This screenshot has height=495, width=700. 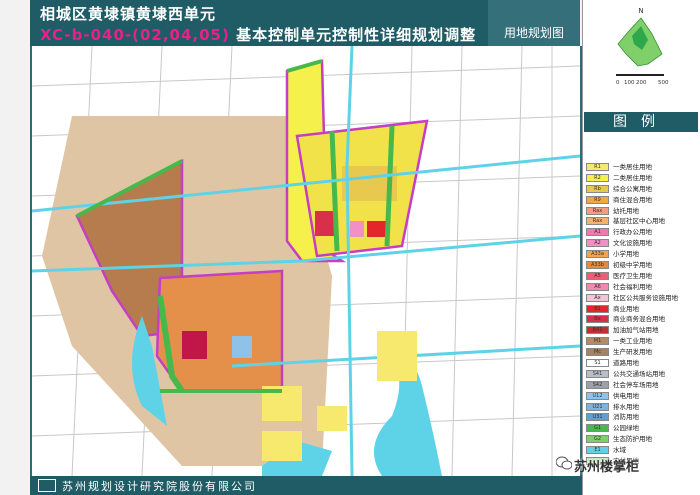 I want to click on legend-swatch: A1, so click(x=597, y=232).